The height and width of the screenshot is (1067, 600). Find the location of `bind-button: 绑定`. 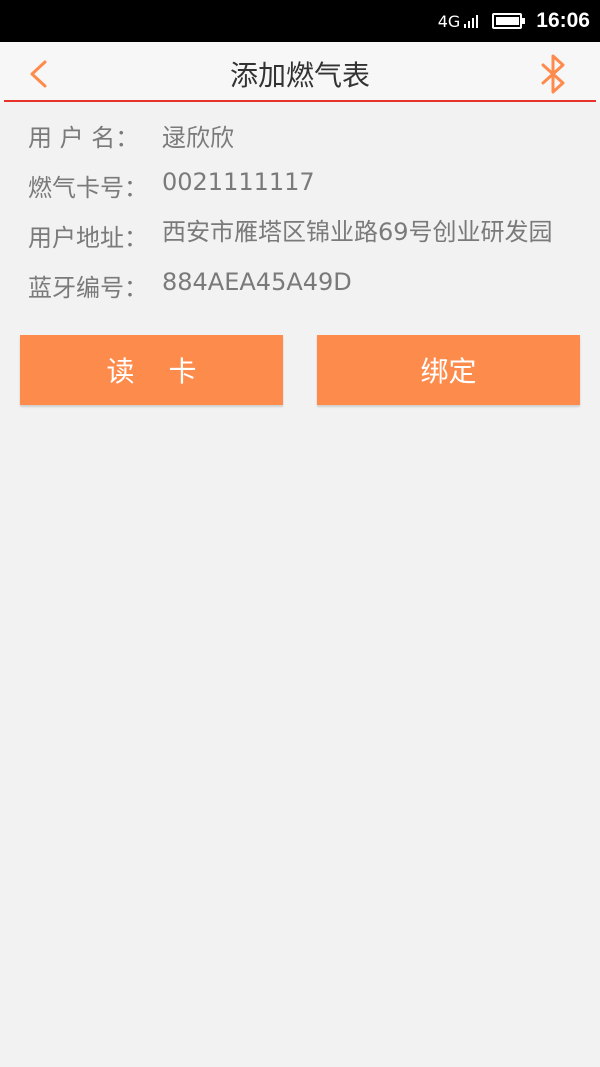

bind-button: 绑定 is located at coordinates (448, 370).